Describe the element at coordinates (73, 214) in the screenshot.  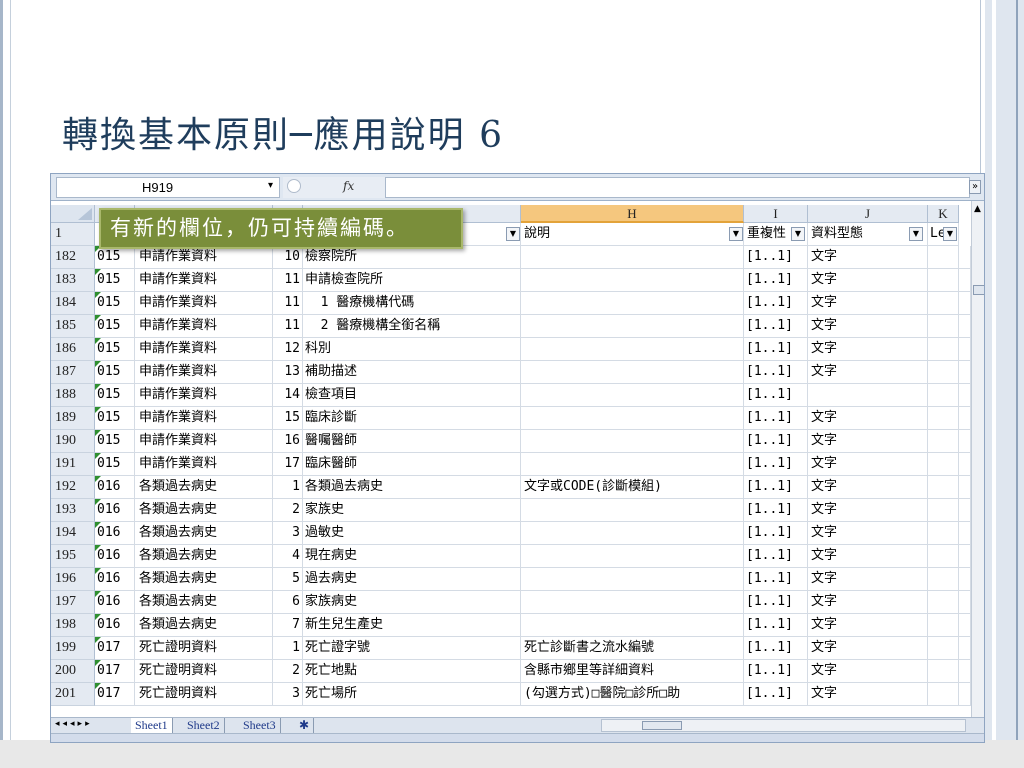
I see `select-all-corner` at that location.